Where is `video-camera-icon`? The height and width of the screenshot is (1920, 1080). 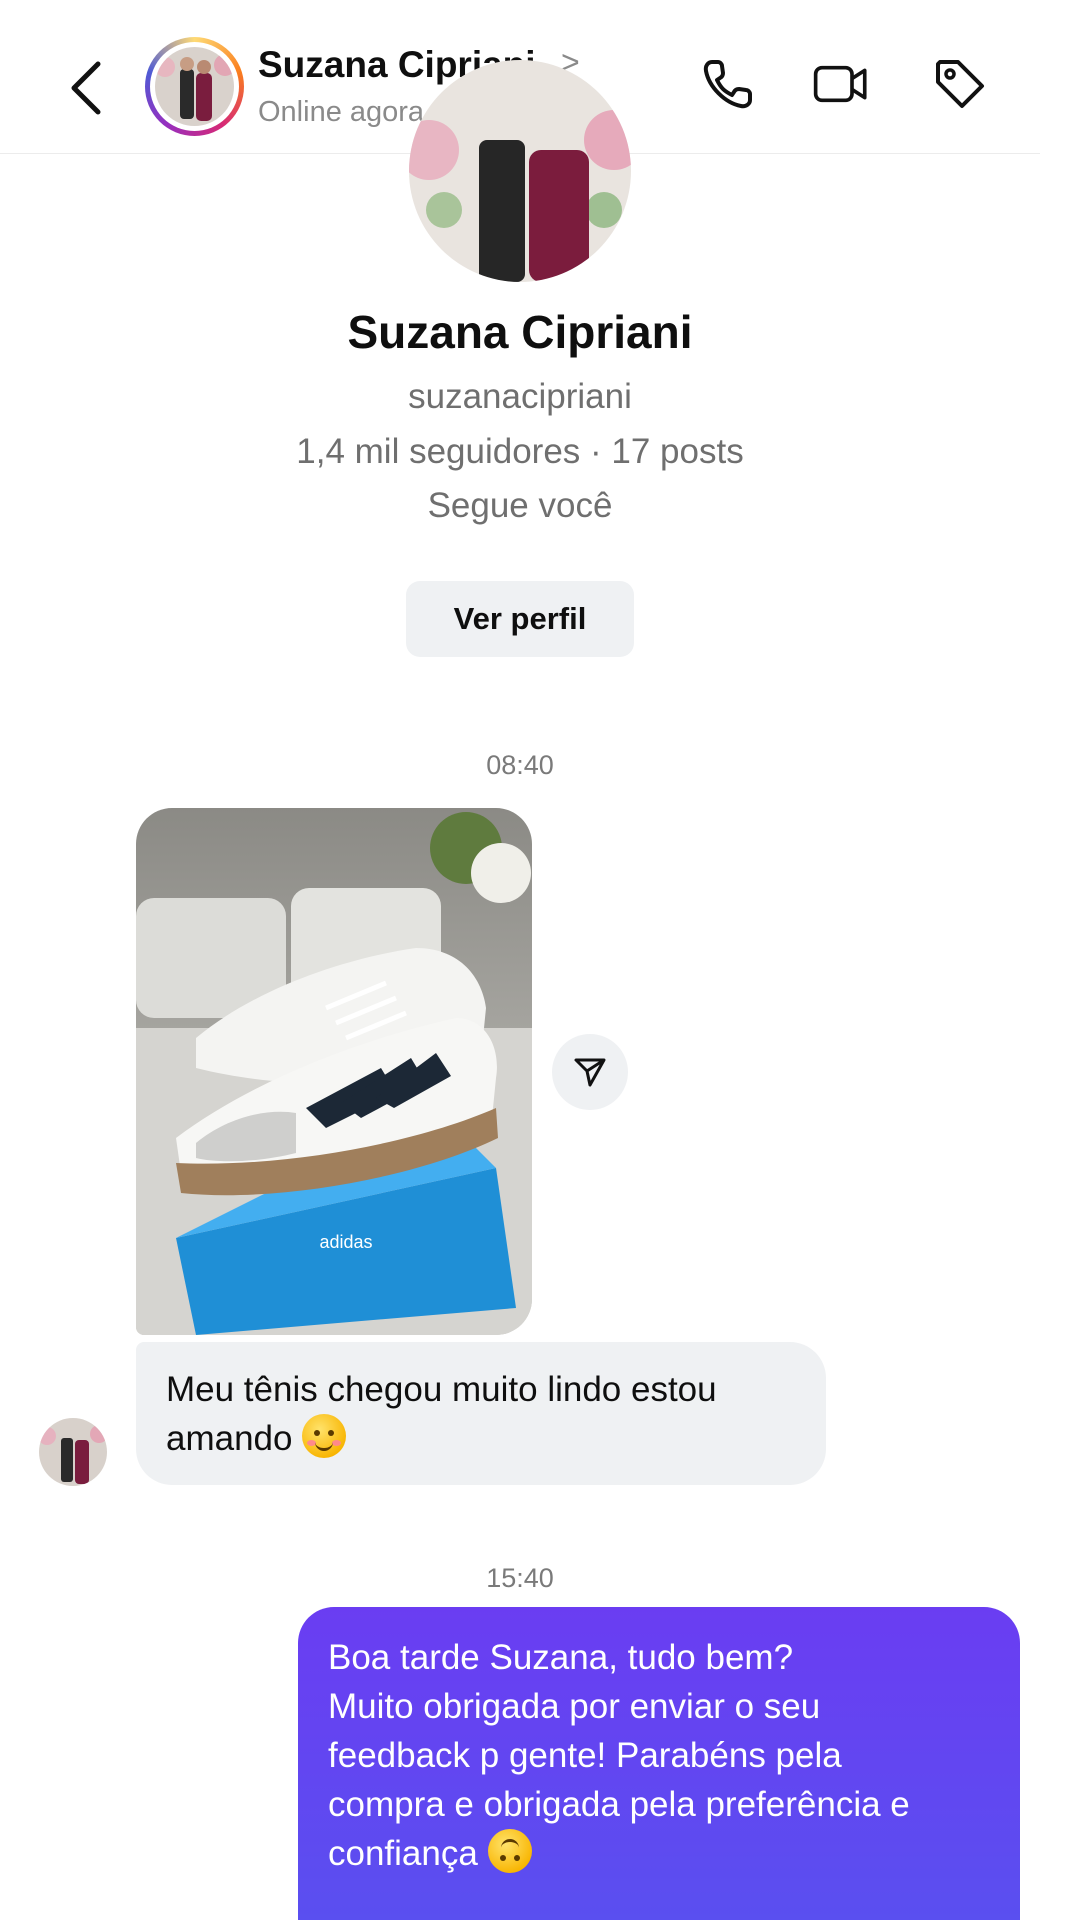
video-camera-icon is located at coordinates (842, 84).